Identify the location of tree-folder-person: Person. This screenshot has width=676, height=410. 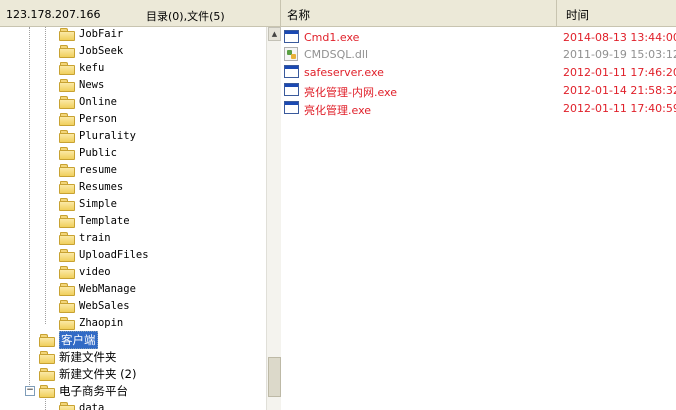
(88, 118).